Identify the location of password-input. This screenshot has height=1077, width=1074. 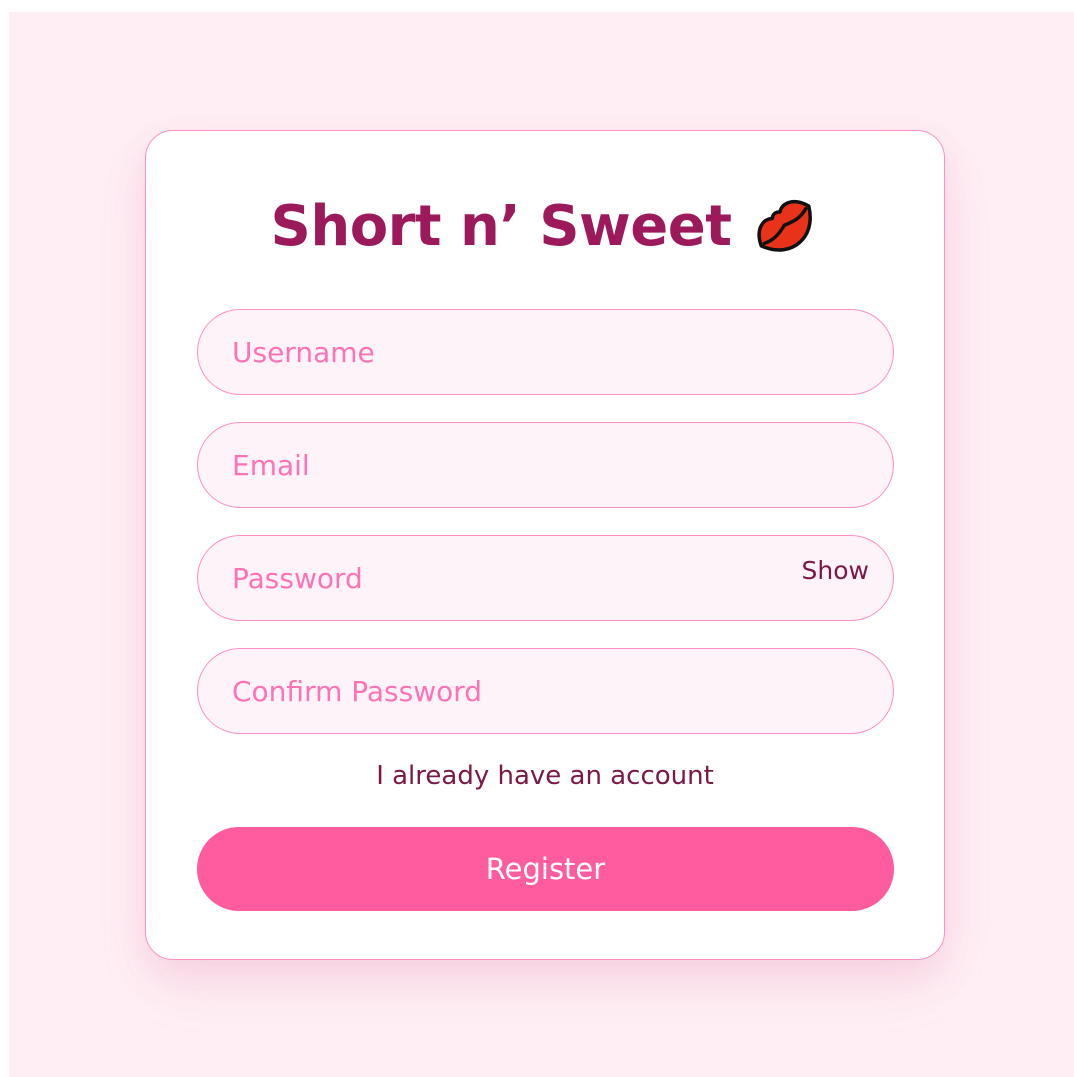
(545, 578).